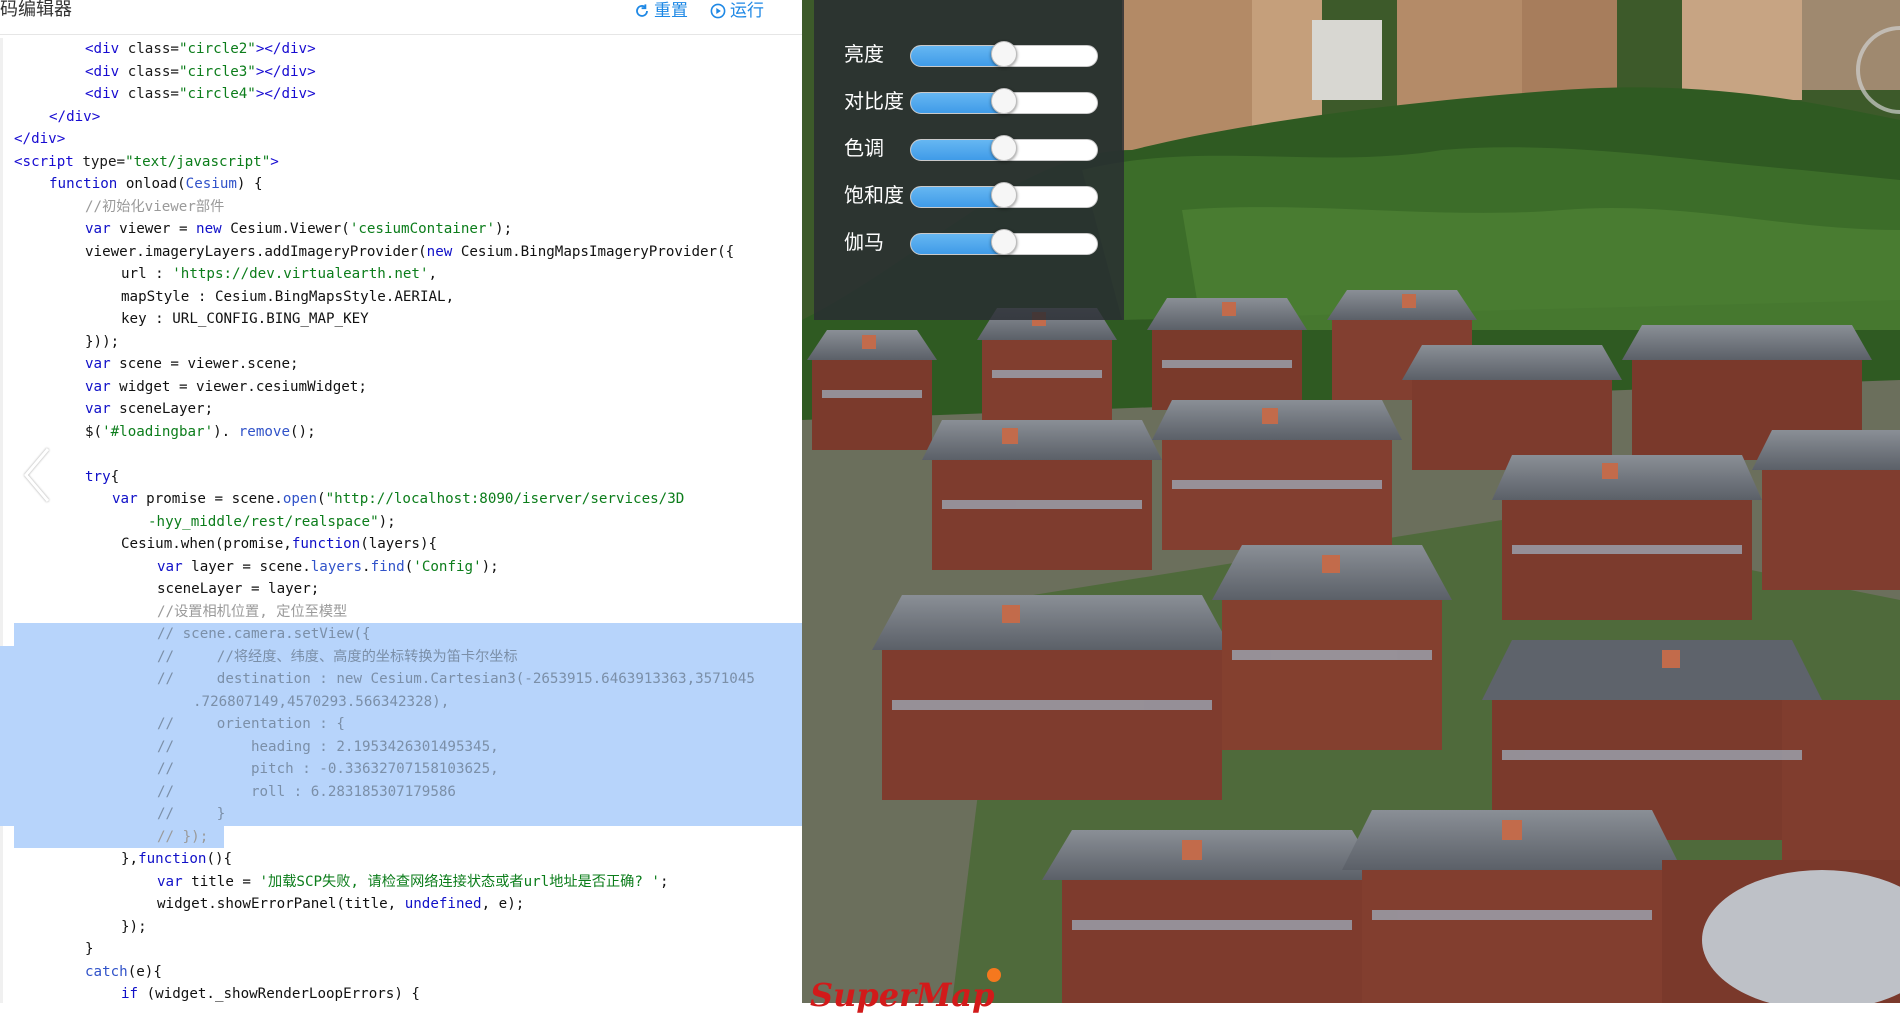 The height and width of the screenshot is (1014, 1900). I want to click on code-token: promise = scene., so click(214, 499).